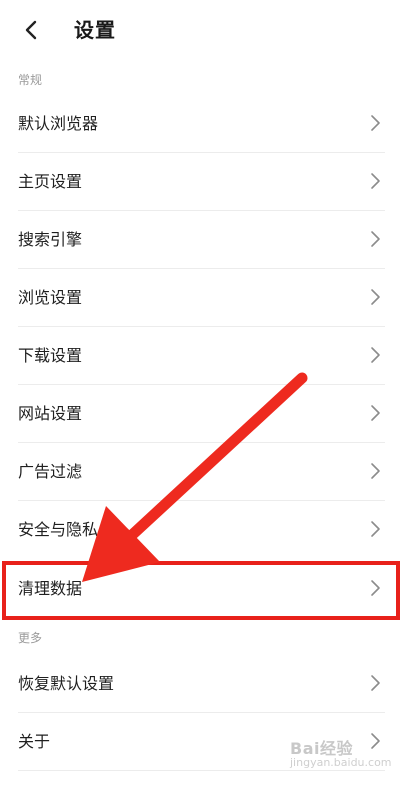 The height and width of the screenshot is (787, 403). I want to click on back-button, so click(31, 30).